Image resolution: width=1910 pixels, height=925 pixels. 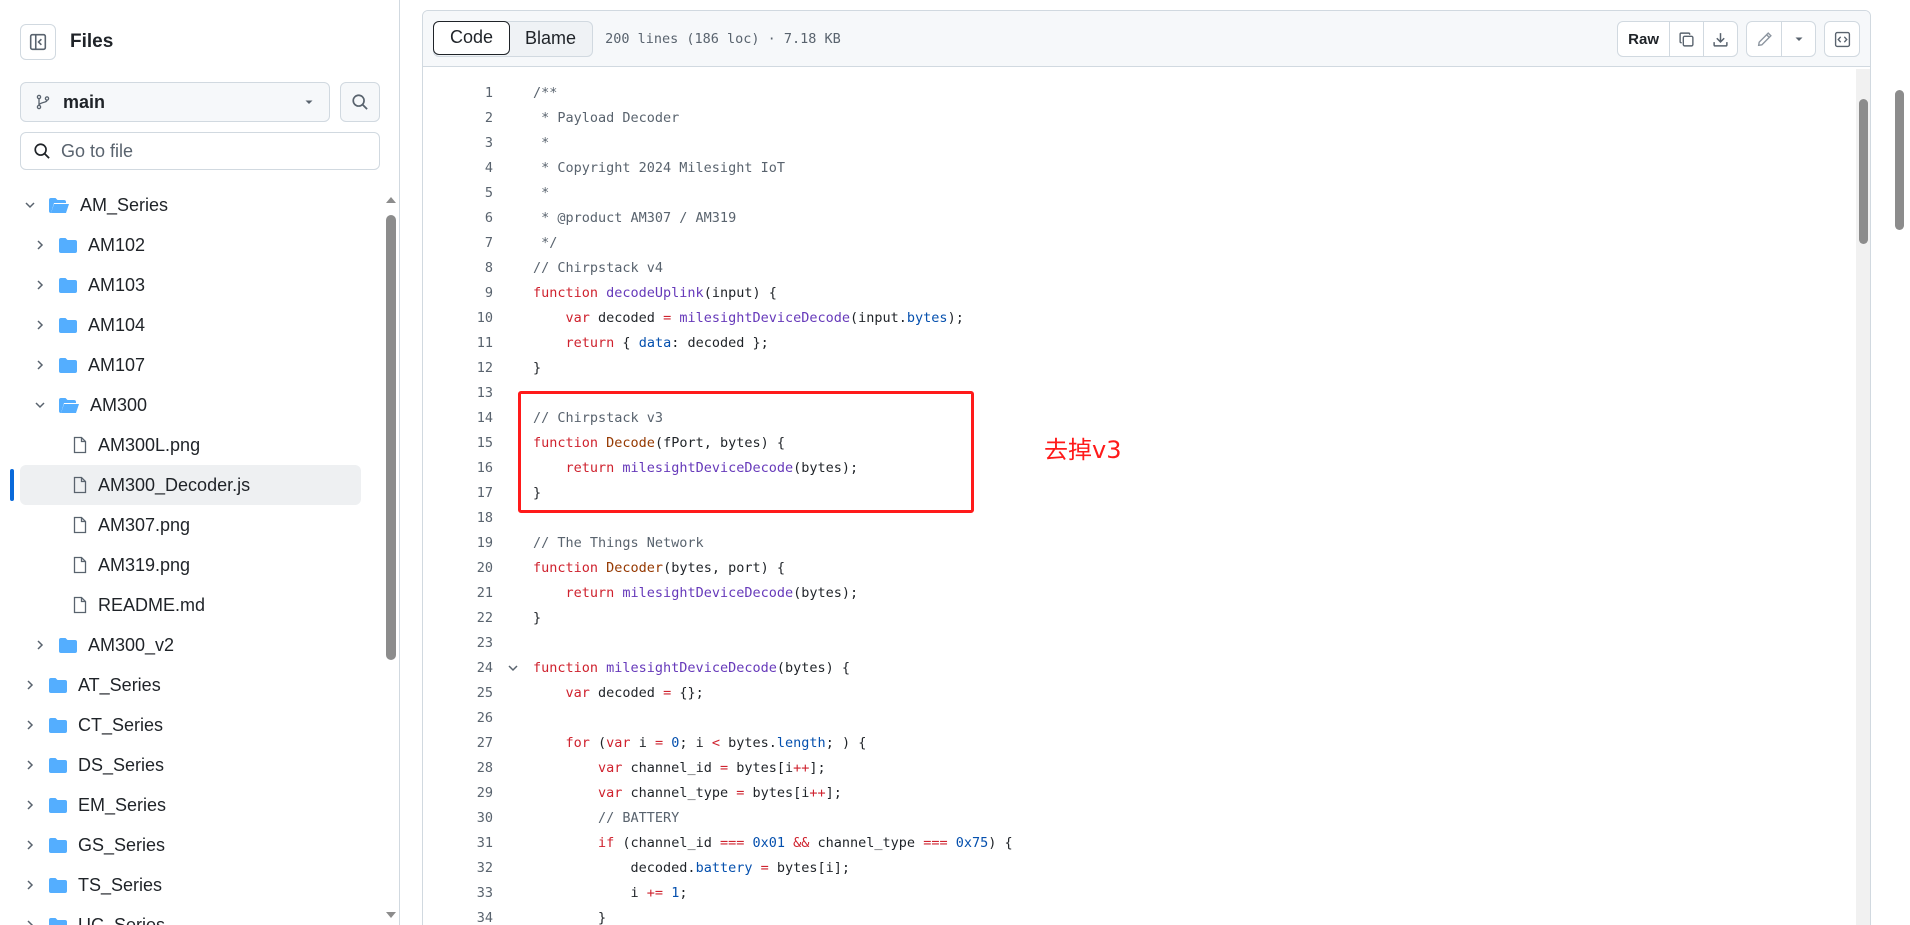 What do you see at coordinates (458, 893) in the screenshot?
I see `line-number: 33` at bounding box center [458, 893].